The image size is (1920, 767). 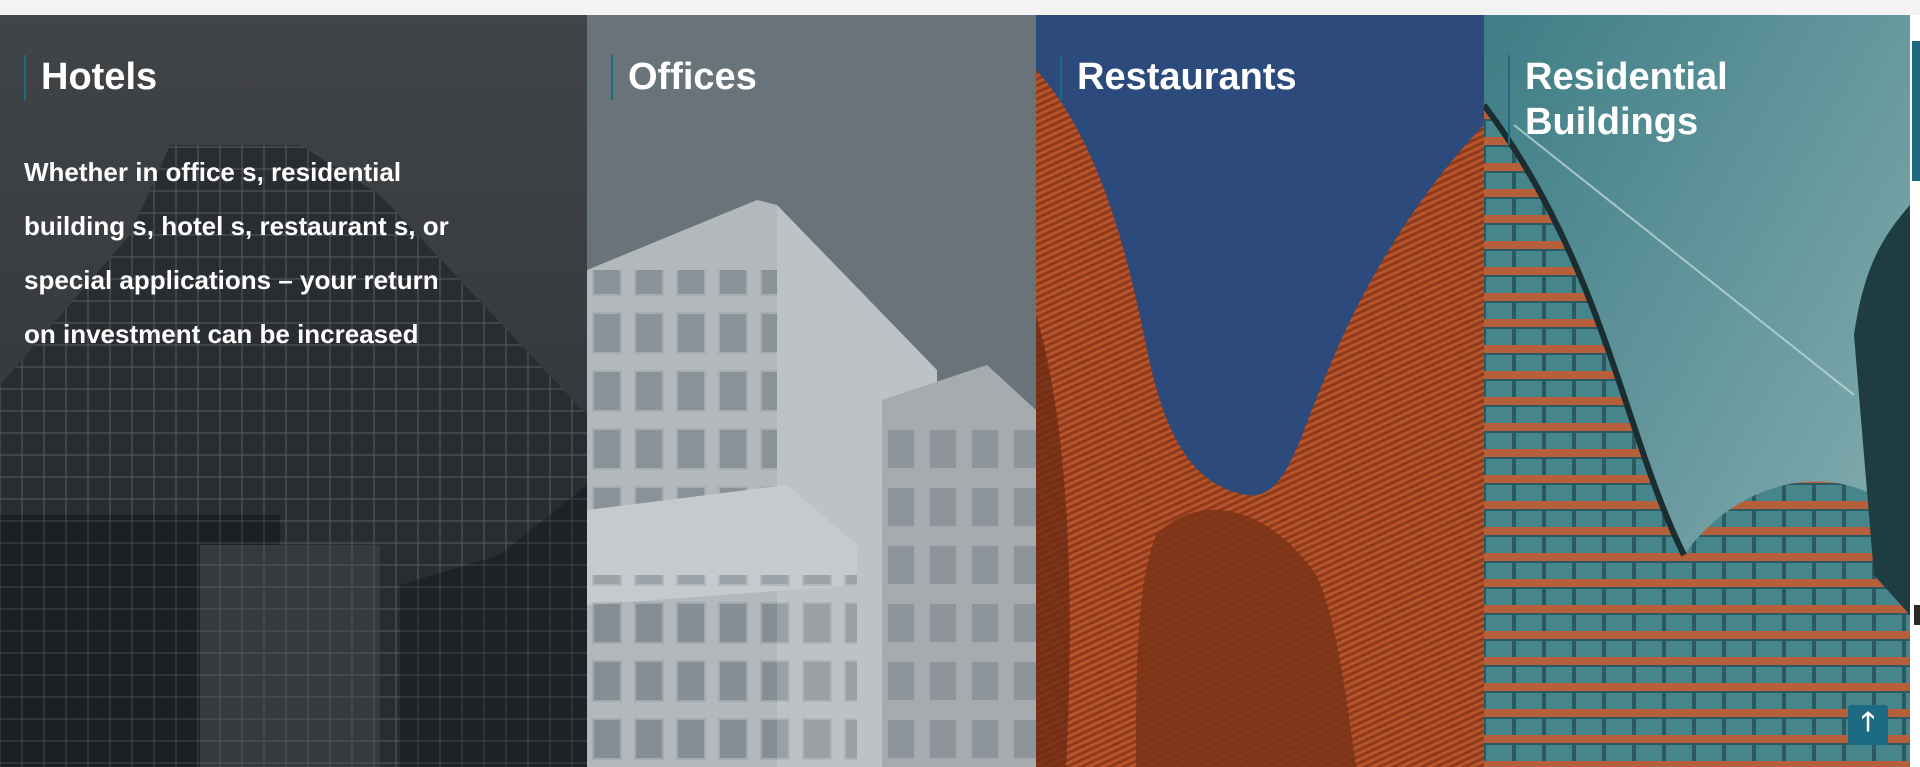 I want to click on panel-title-hotels: Hotels, so click(x=90, y=77).